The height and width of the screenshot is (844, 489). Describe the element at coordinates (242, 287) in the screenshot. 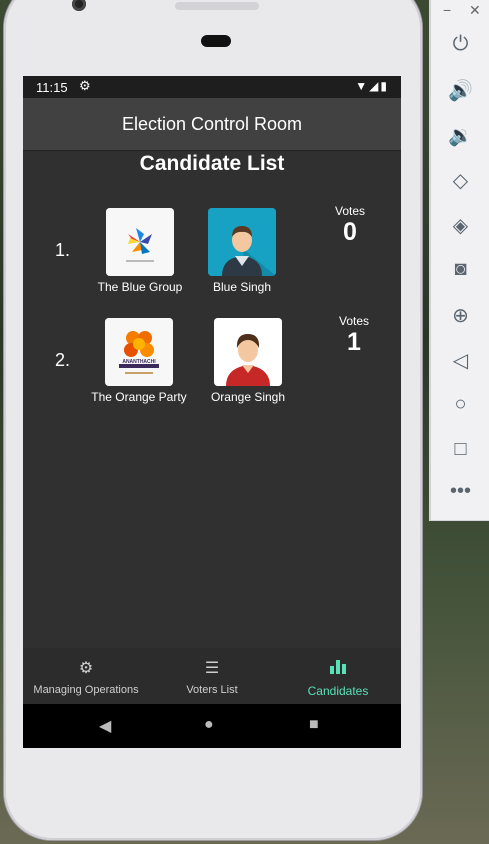

I see `candidate-name: Blue Singh` at that location.